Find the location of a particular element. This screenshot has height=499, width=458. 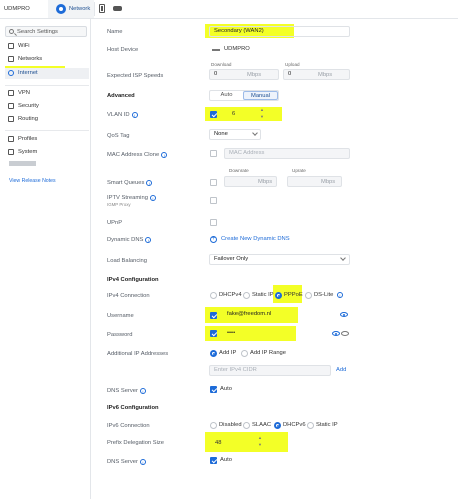

upnp-label: UPnP is located at coordinates (115, 223).